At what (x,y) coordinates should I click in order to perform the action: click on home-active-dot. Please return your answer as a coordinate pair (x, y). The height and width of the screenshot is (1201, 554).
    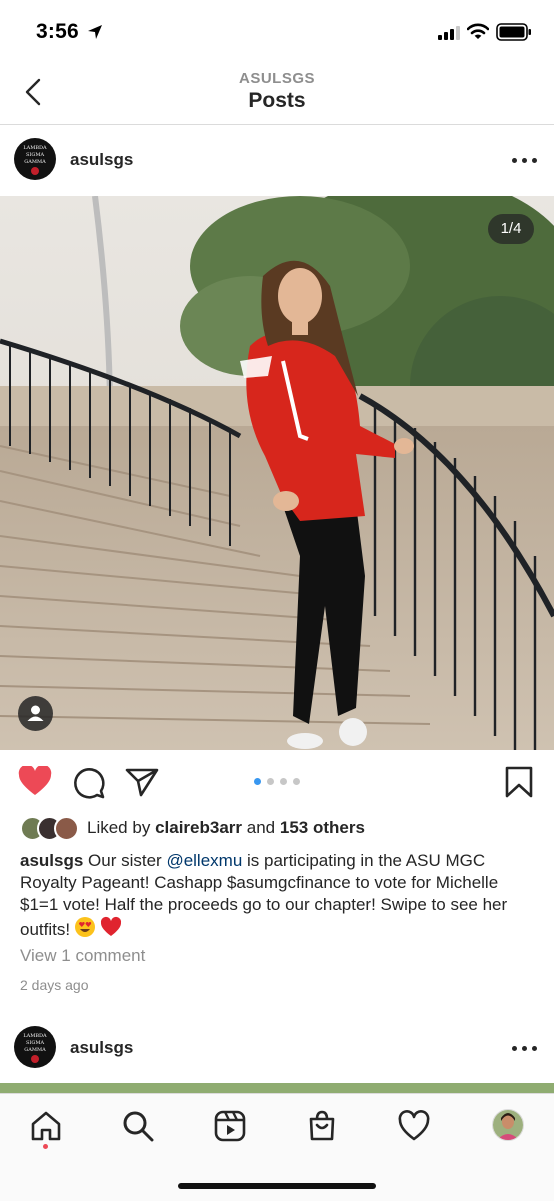
    Looking at the image, I should click on (45, 1146).